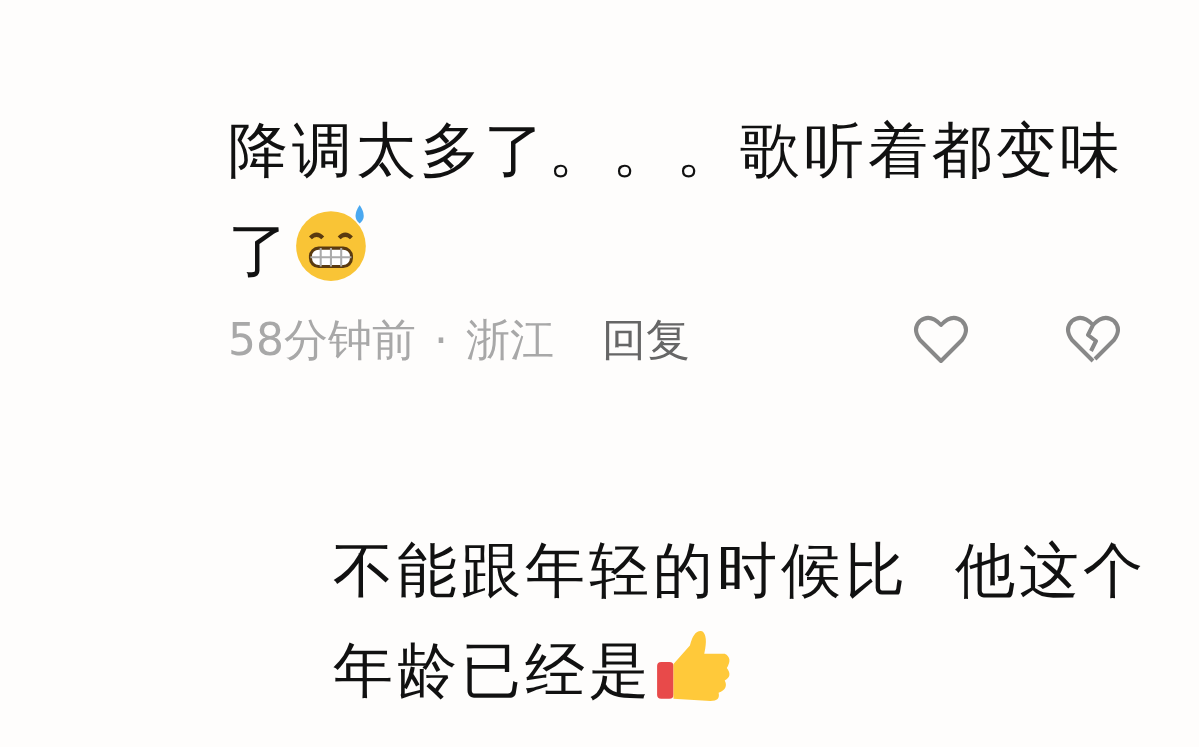  I want to click on comment-time: 58分钟前, so click(322, 339).